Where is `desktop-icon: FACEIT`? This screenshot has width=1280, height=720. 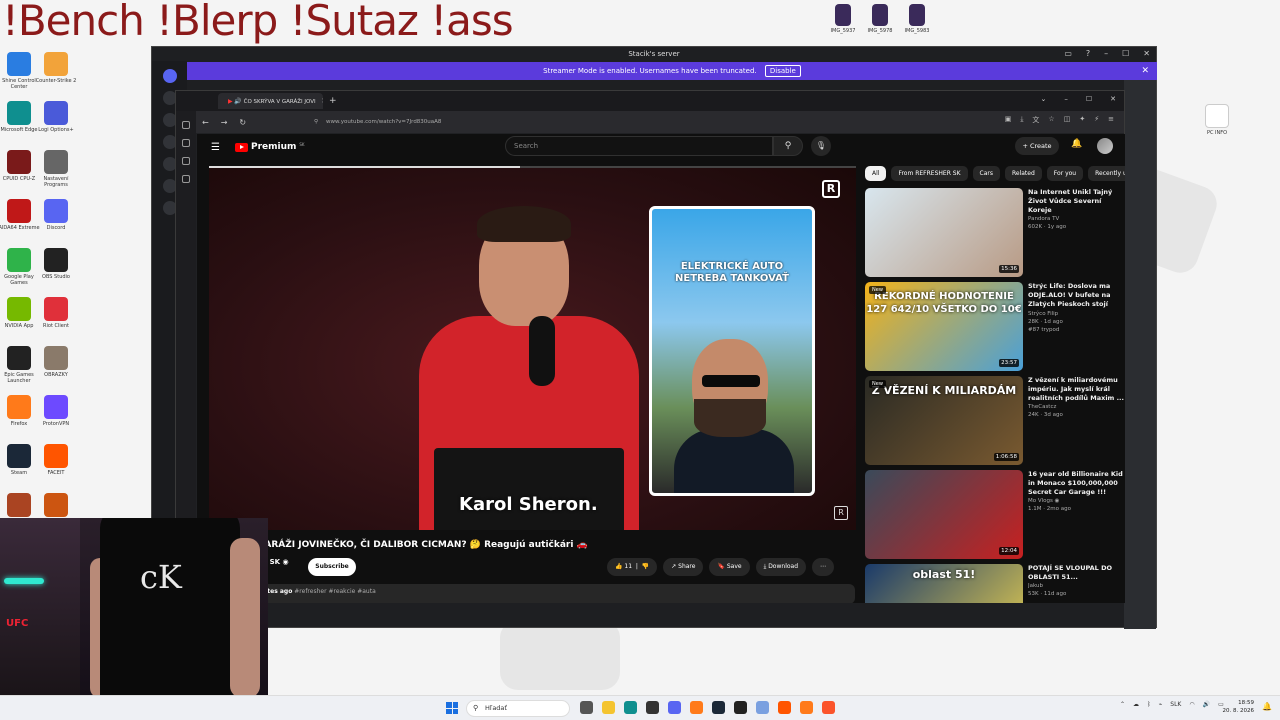 desktop-icon: FACEIT is located at coordinates (56, 463).